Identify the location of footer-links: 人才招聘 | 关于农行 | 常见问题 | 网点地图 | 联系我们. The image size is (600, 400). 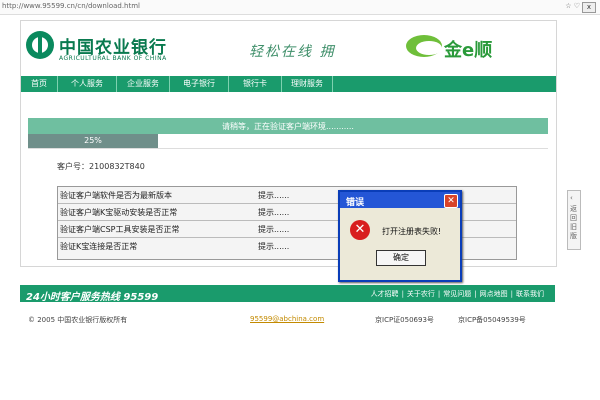
(457, 294).